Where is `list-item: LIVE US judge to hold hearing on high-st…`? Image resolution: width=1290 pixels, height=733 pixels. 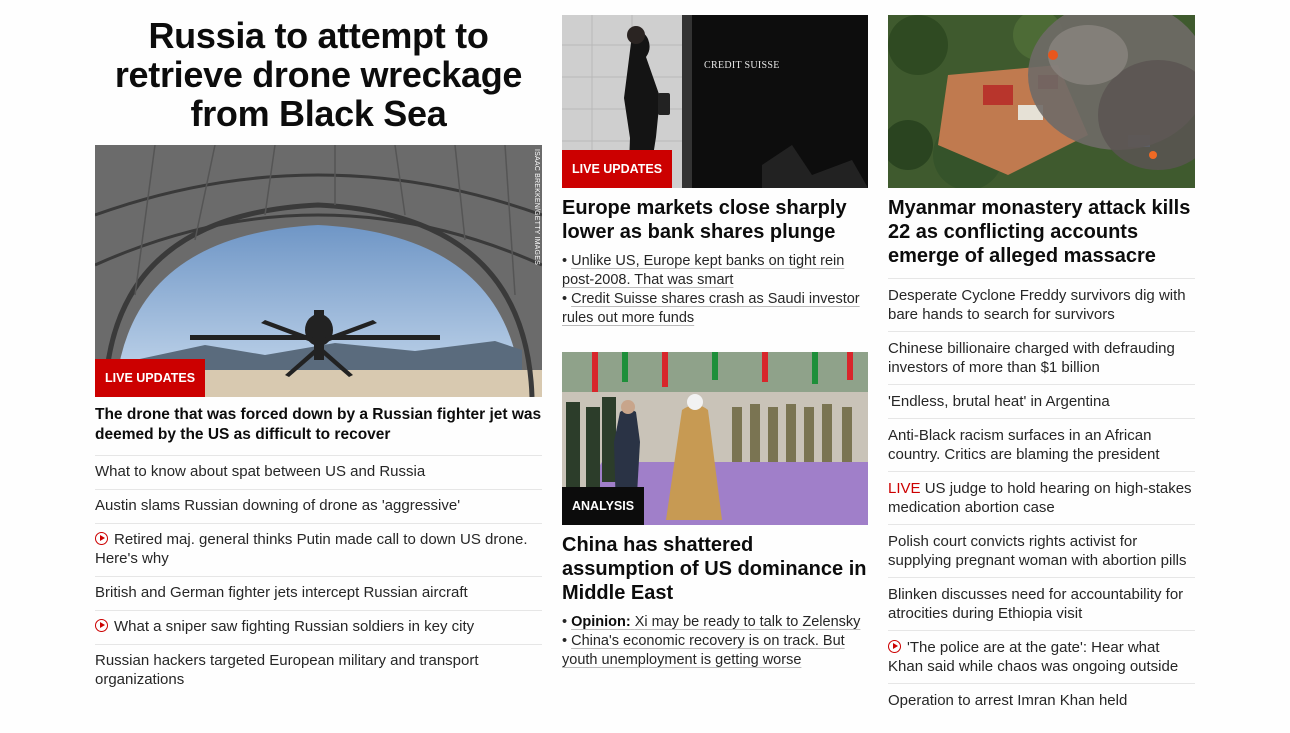 list-item: LIVE US judge to hold hearing on high-st… is located at coordinates (1041, 497).